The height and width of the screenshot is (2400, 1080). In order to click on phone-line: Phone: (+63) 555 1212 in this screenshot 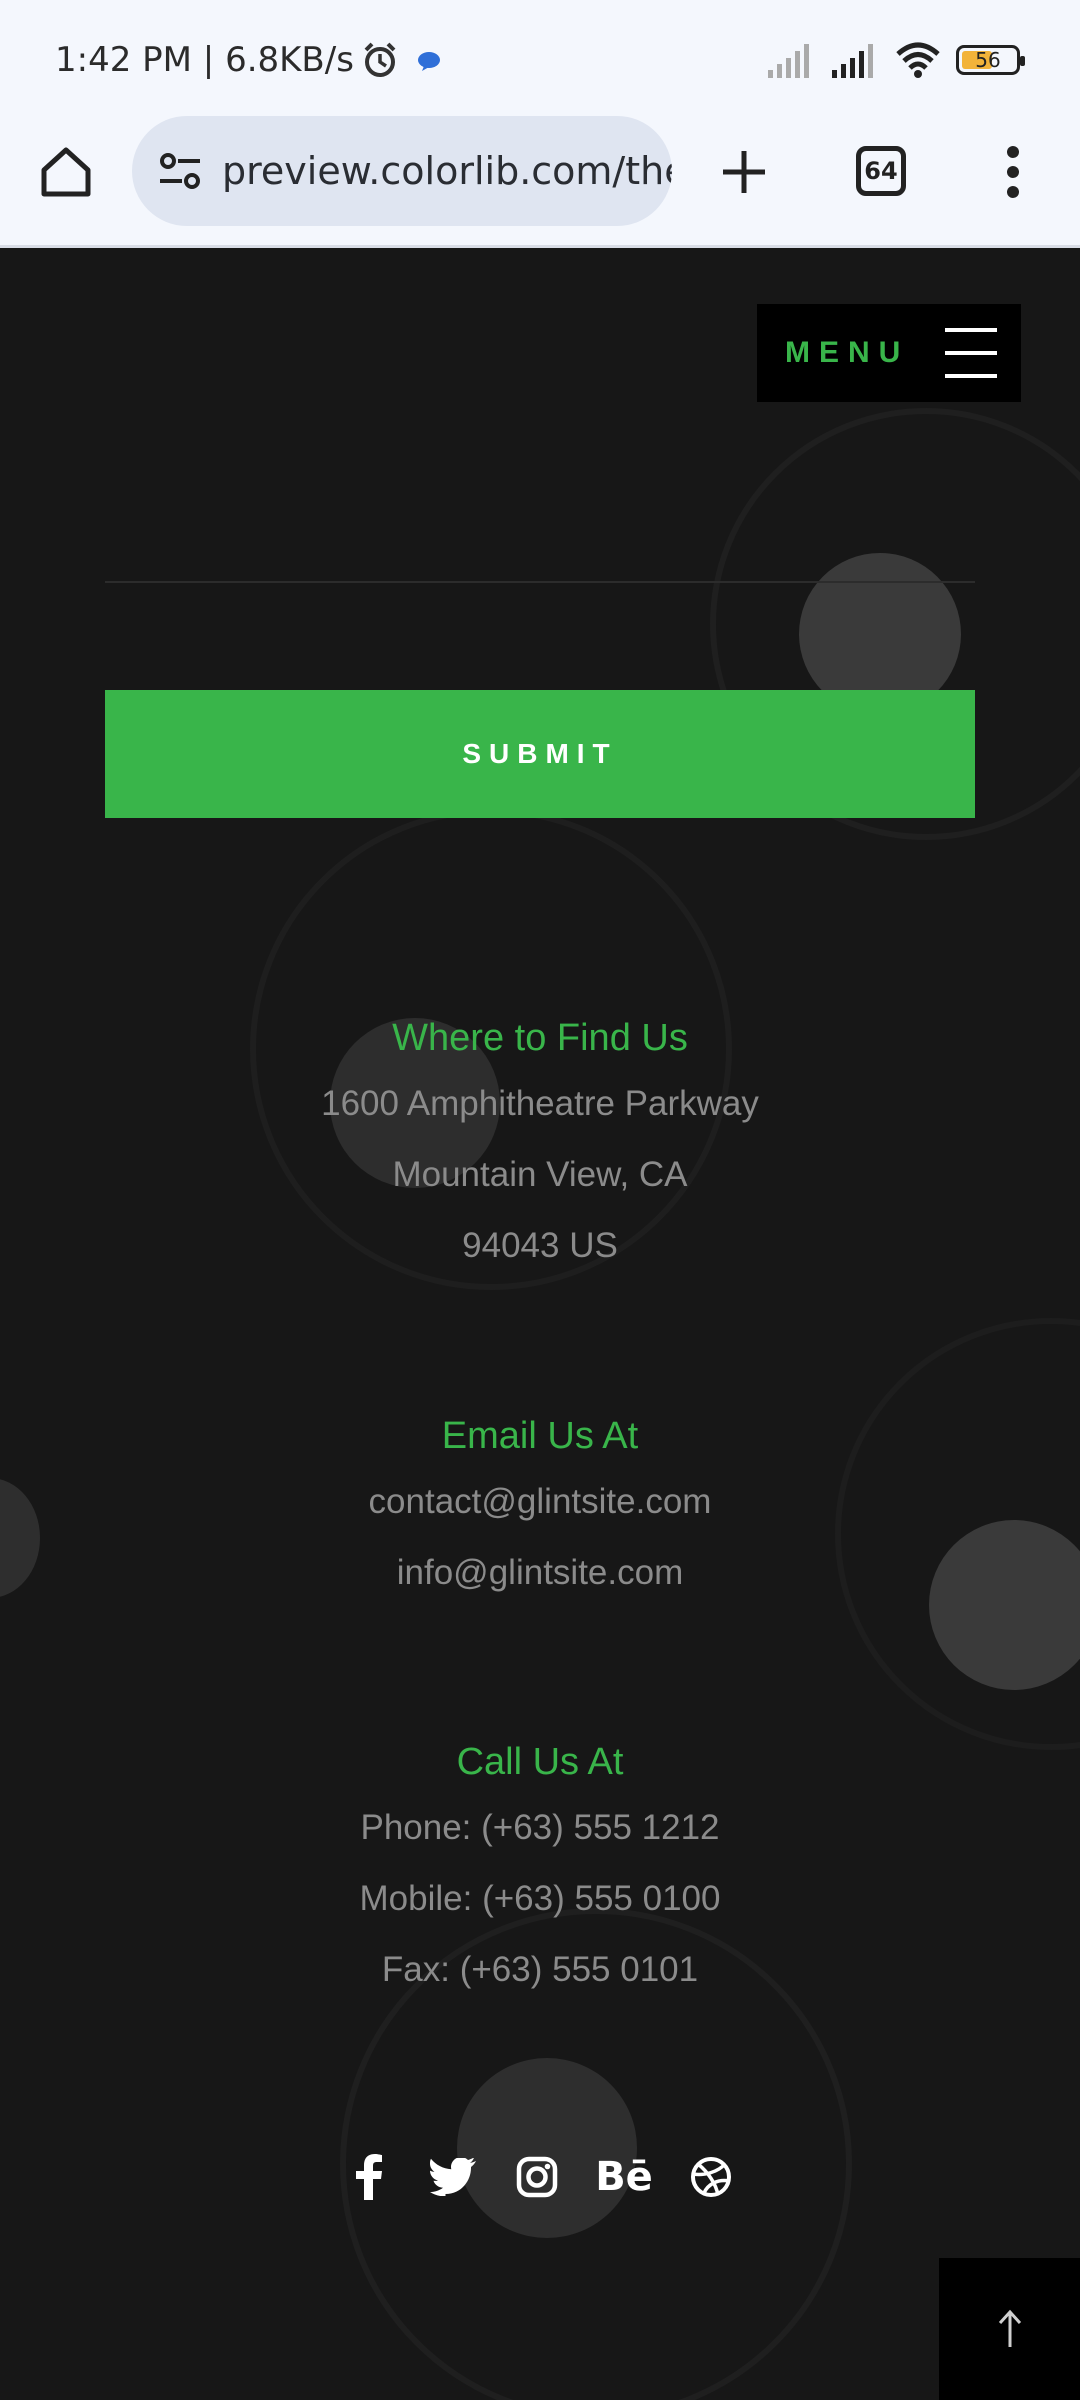, I will do `click(540, 1827)`.